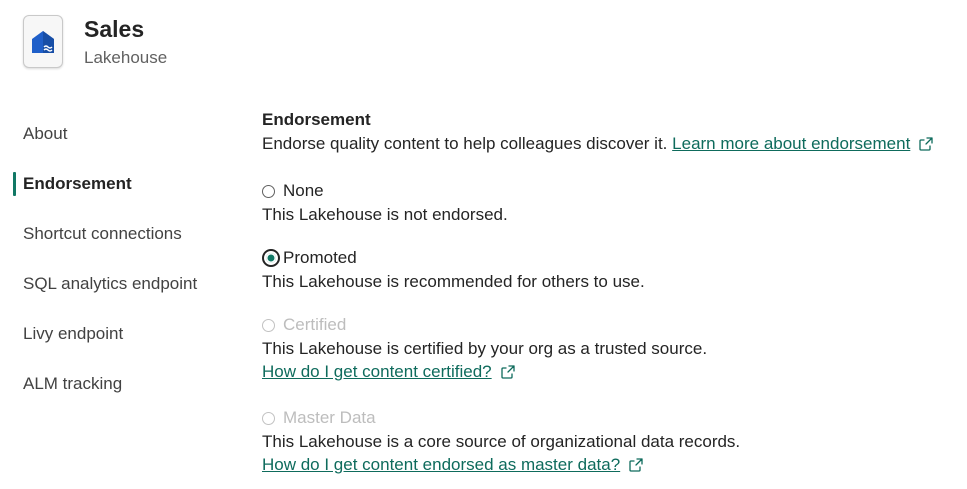  What do you see at coordinates (271, 258) in the screenshot?
I see `radio-button-selected` at bounding box center [271, 258].